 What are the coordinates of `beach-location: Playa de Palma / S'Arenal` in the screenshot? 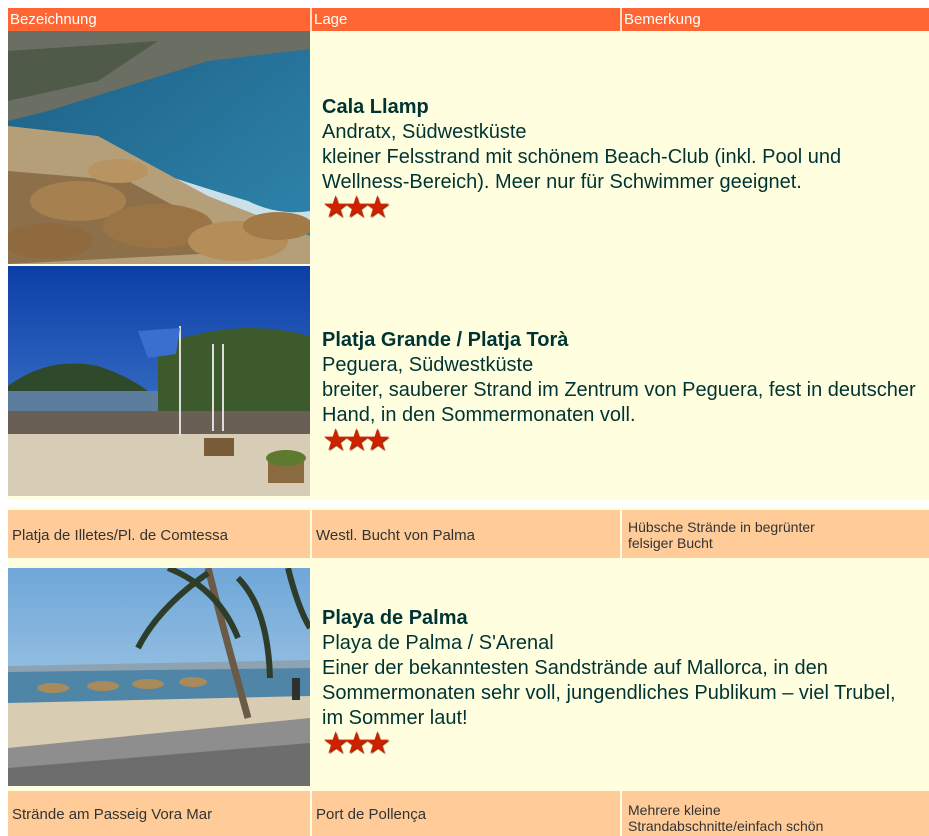 It's located at (438, 643).